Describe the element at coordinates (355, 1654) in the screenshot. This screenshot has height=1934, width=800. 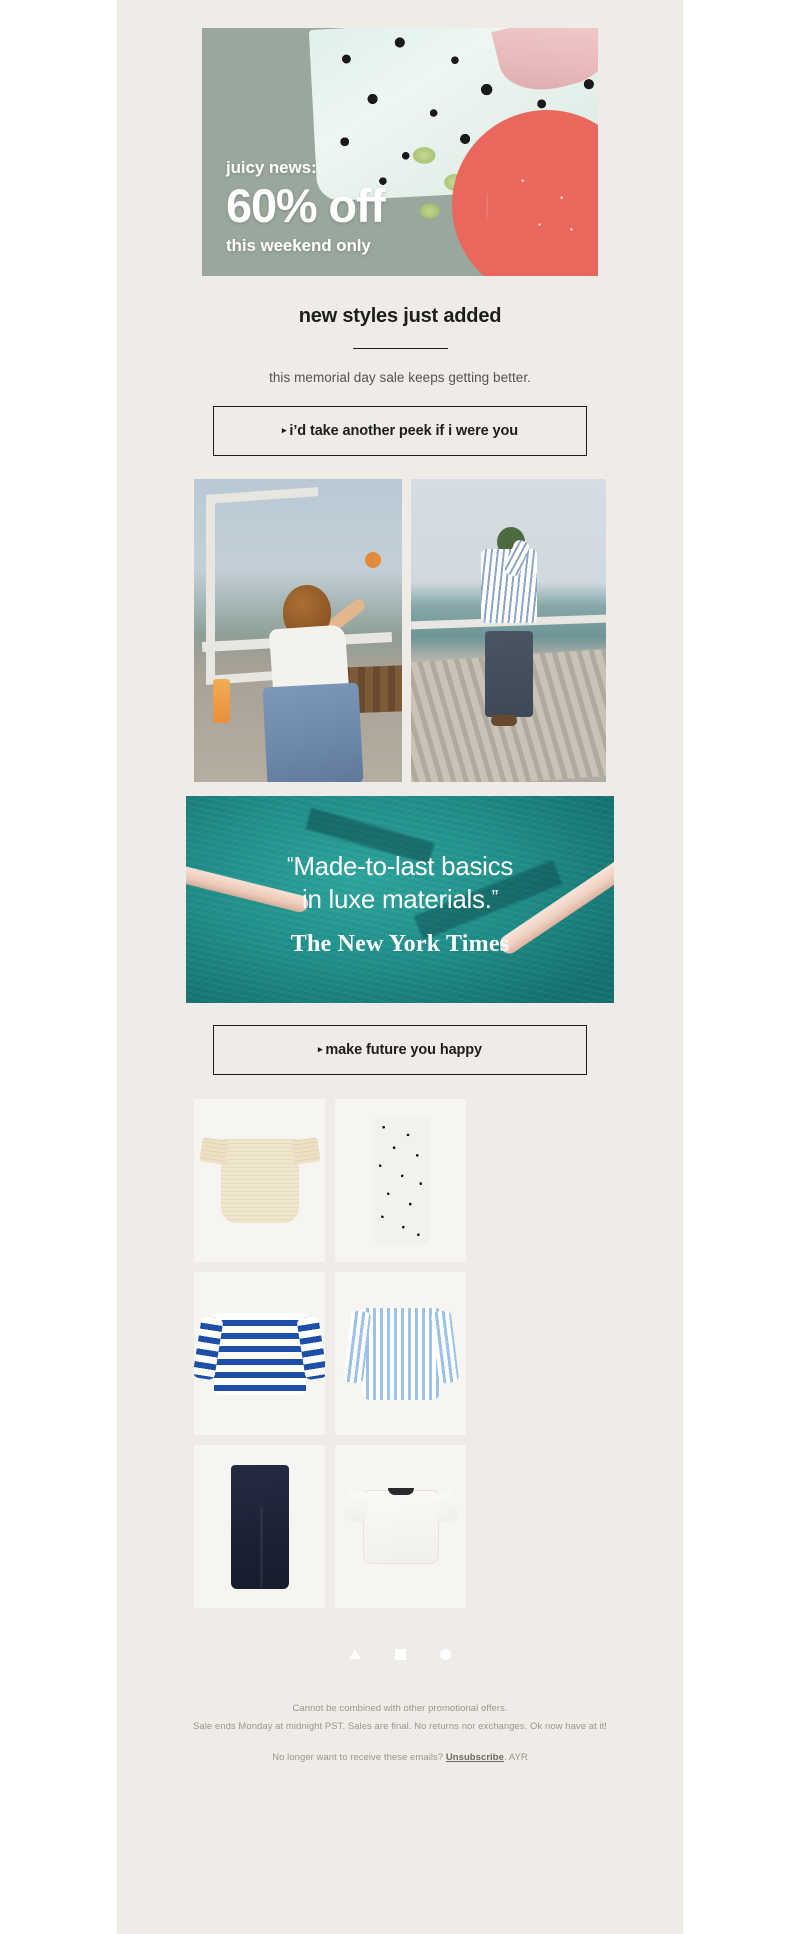
I see `carousel-triangle-icon` at that location.